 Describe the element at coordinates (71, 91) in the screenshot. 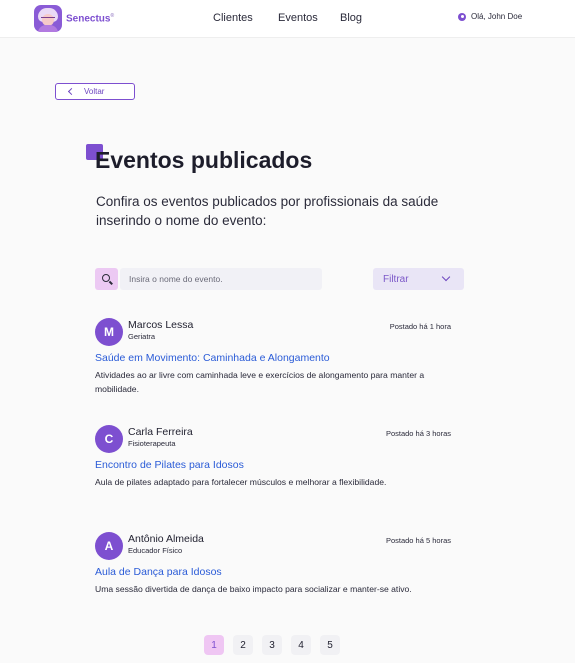

I see `chevron-left-icon` at that location.